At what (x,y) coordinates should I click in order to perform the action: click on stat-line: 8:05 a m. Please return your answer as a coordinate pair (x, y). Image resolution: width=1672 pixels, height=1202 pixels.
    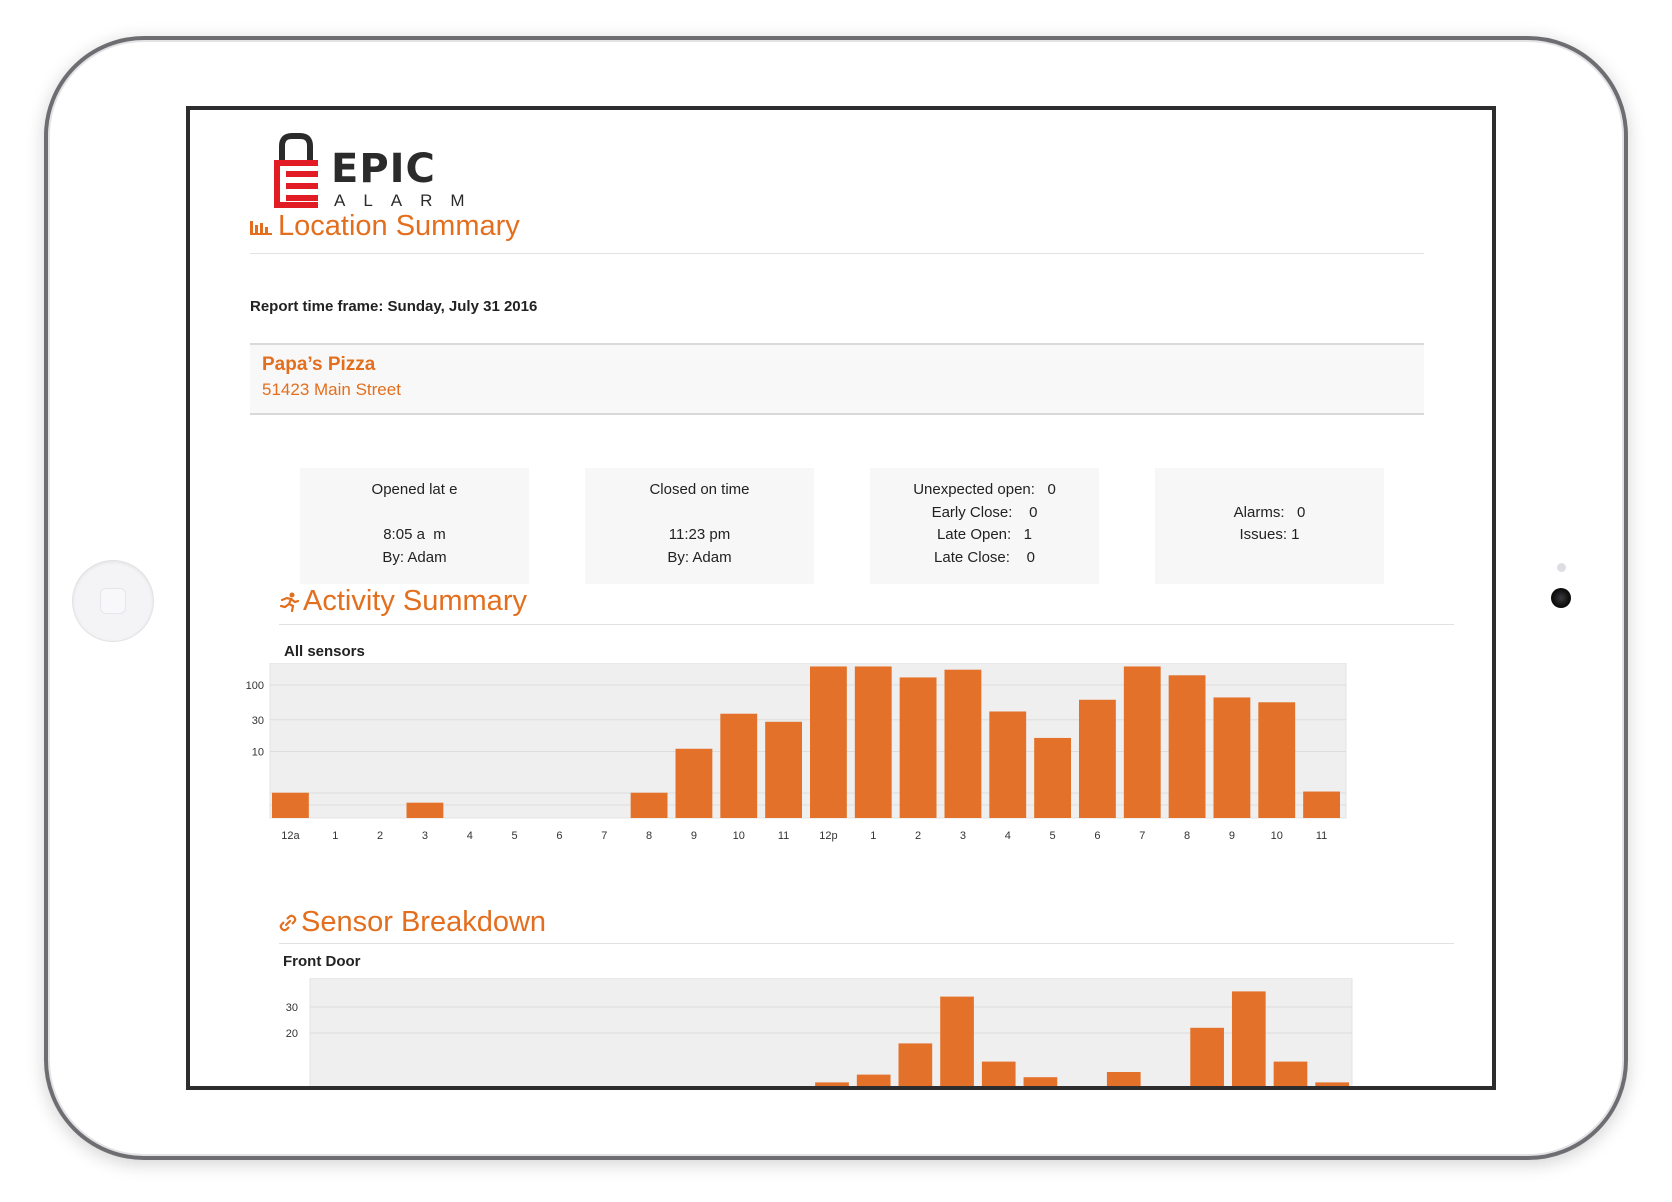
    Looking at the image, I should click on (414, 534).